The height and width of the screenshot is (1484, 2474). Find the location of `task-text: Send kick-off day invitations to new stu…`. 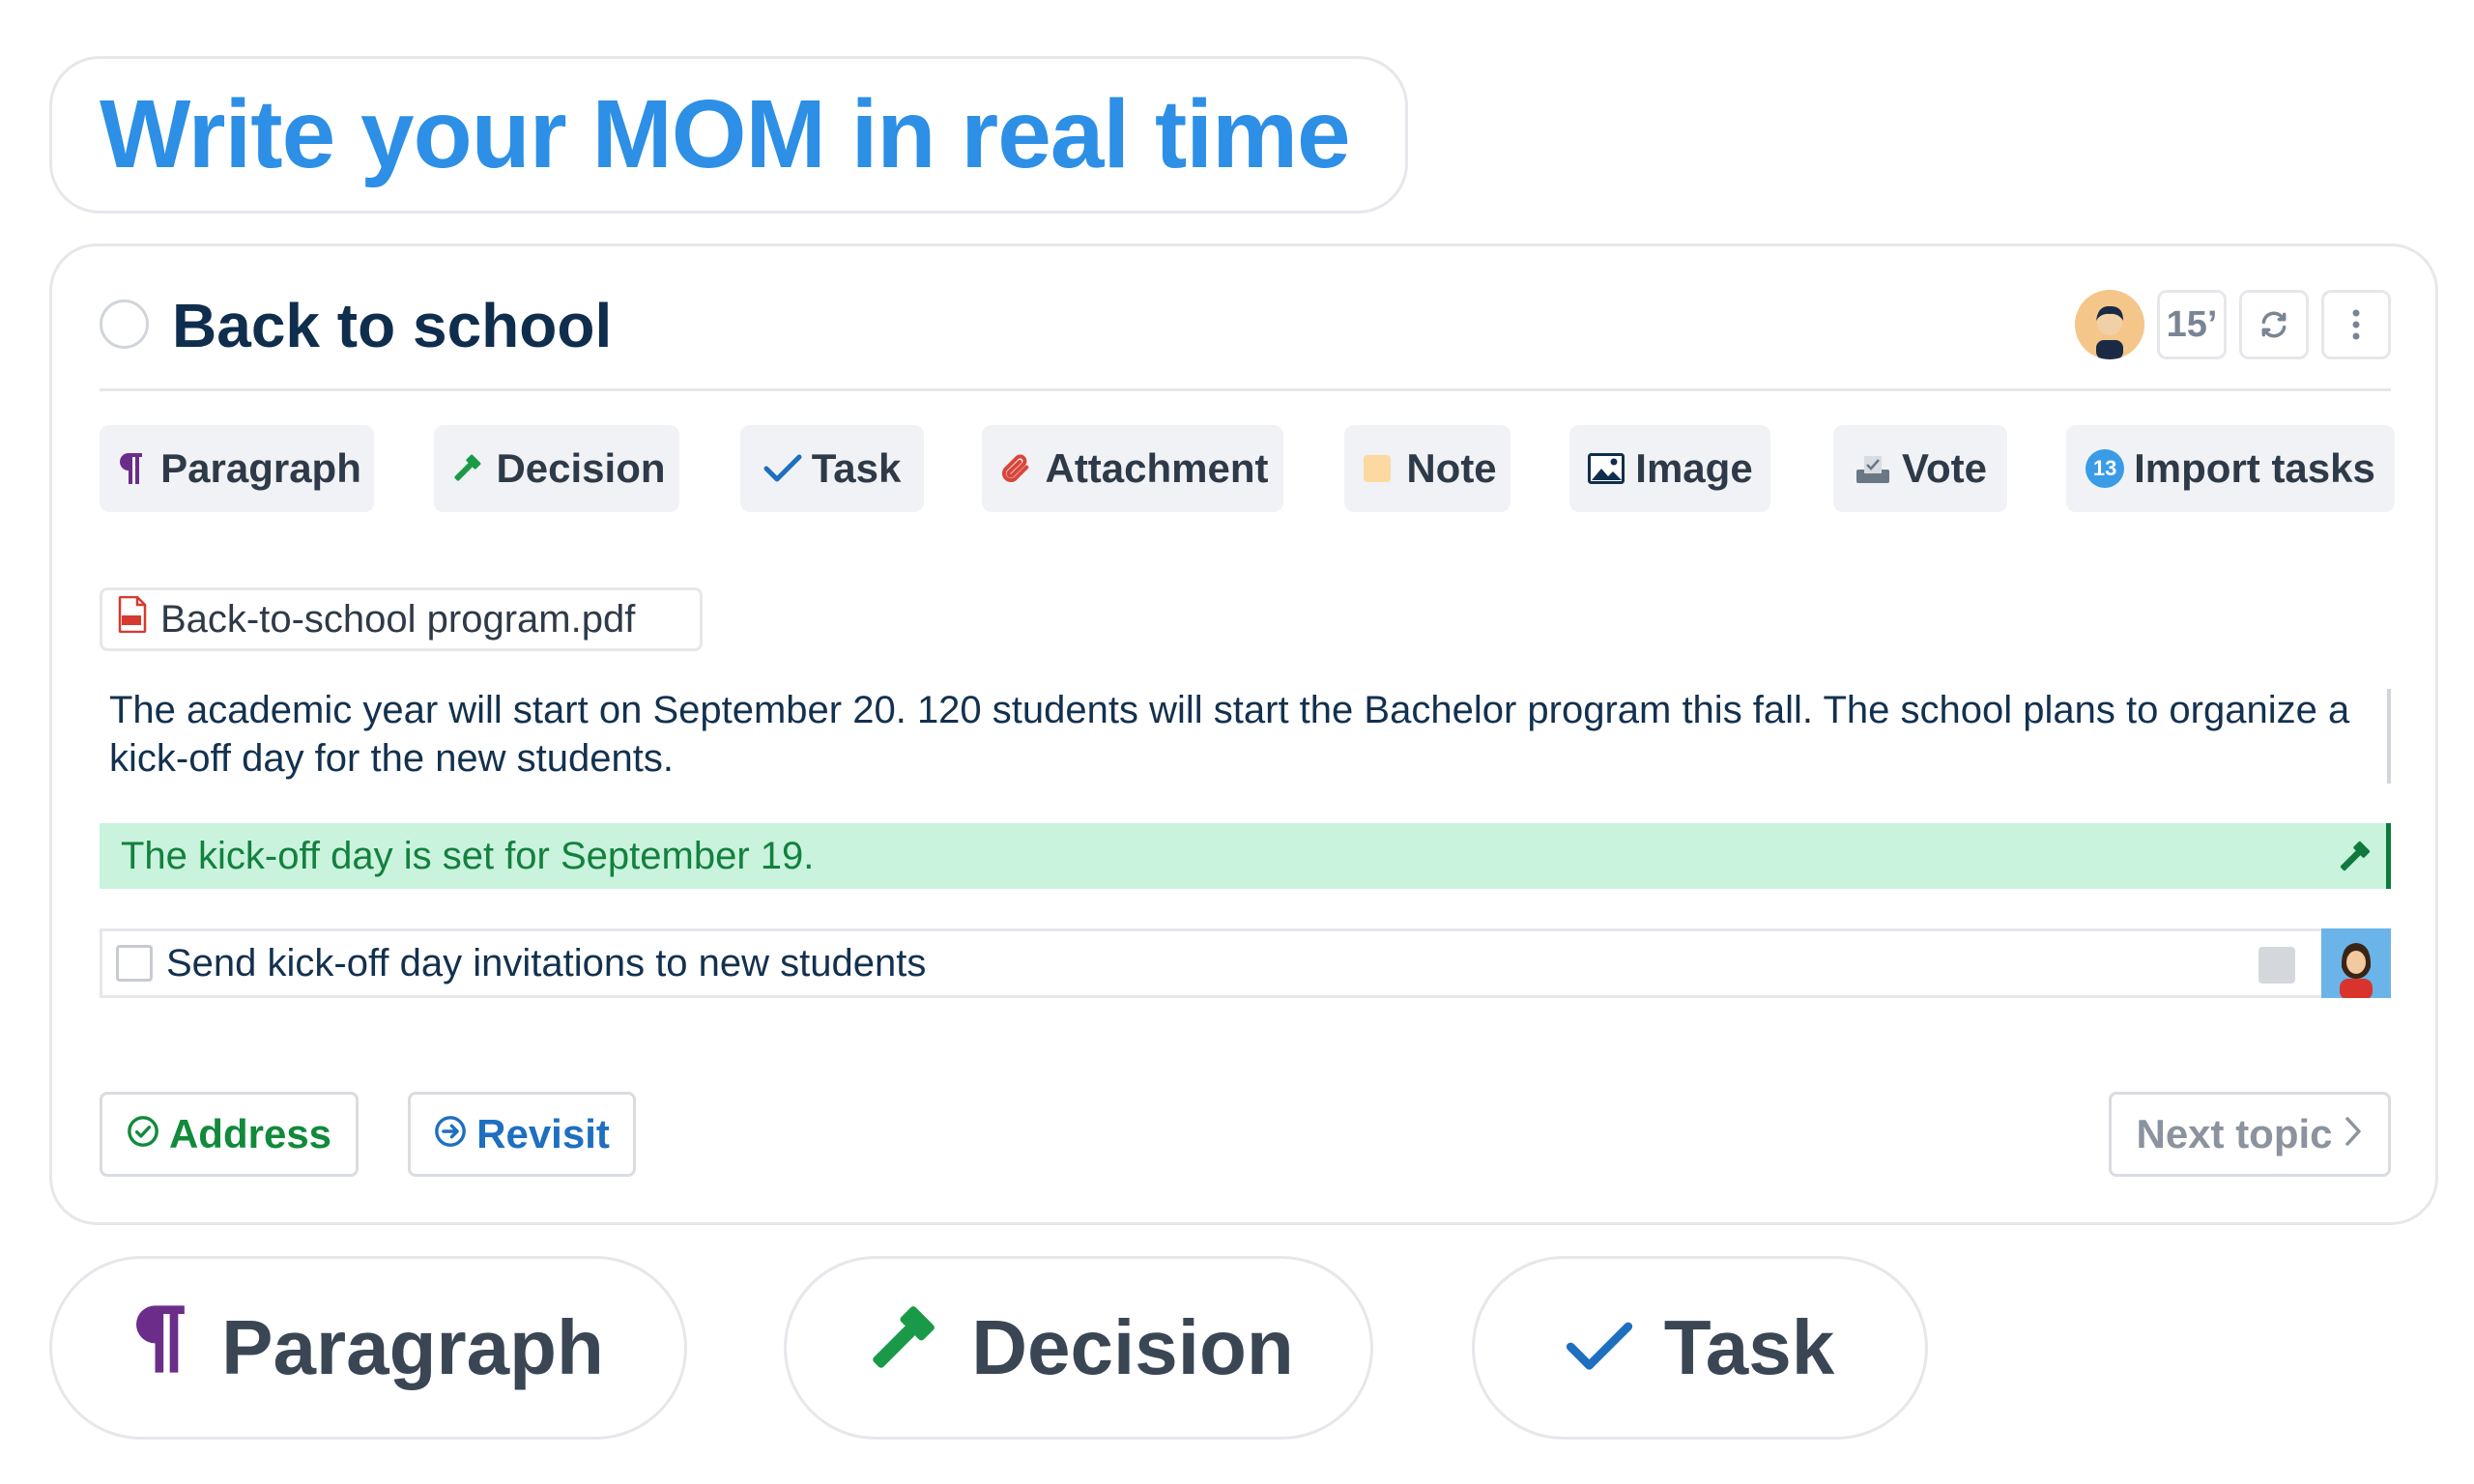

task-text: Send kick-off day invitations to new stu… is located at coordinates (546, 964).